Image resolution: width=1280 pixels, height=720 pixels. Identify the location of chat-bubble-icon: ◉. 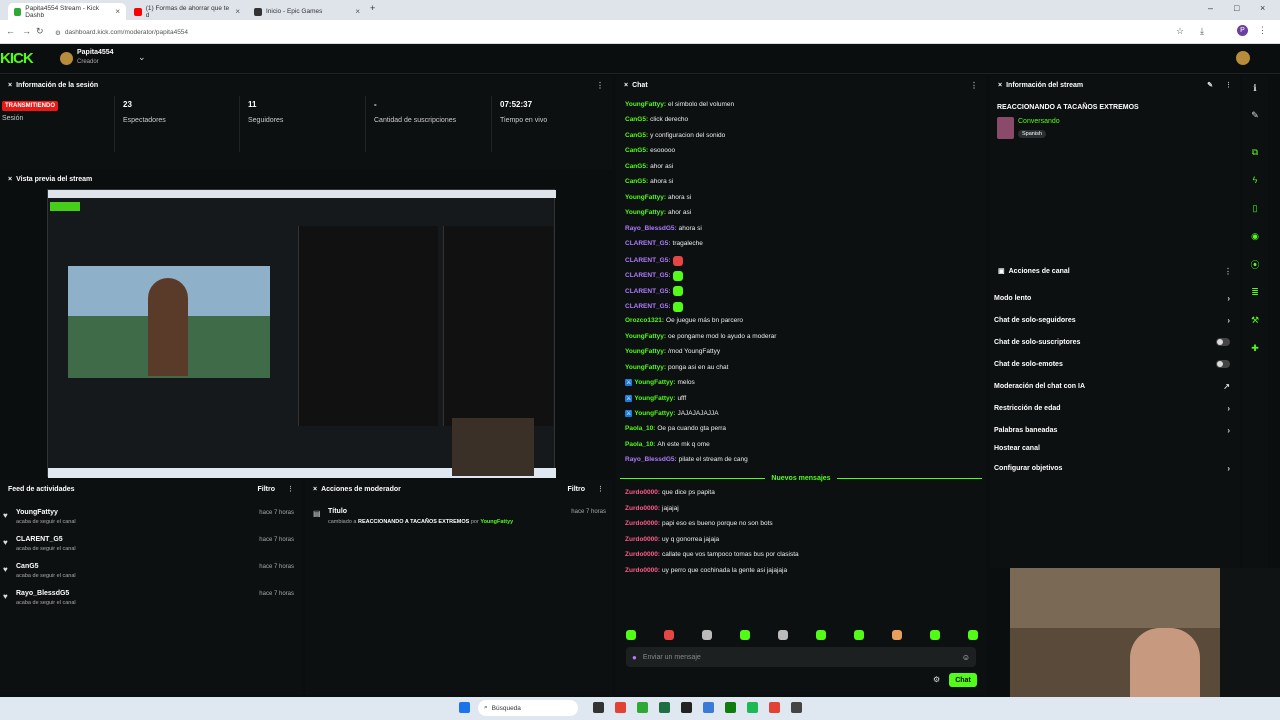
(1255, 236).